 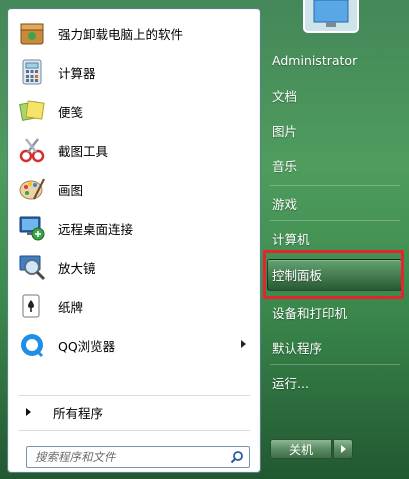 What do you see at coordinates (134, 345) in the screenshot?
I see `program-item-qq-browser: QQ浏览器` at bounding box center [134, 345].